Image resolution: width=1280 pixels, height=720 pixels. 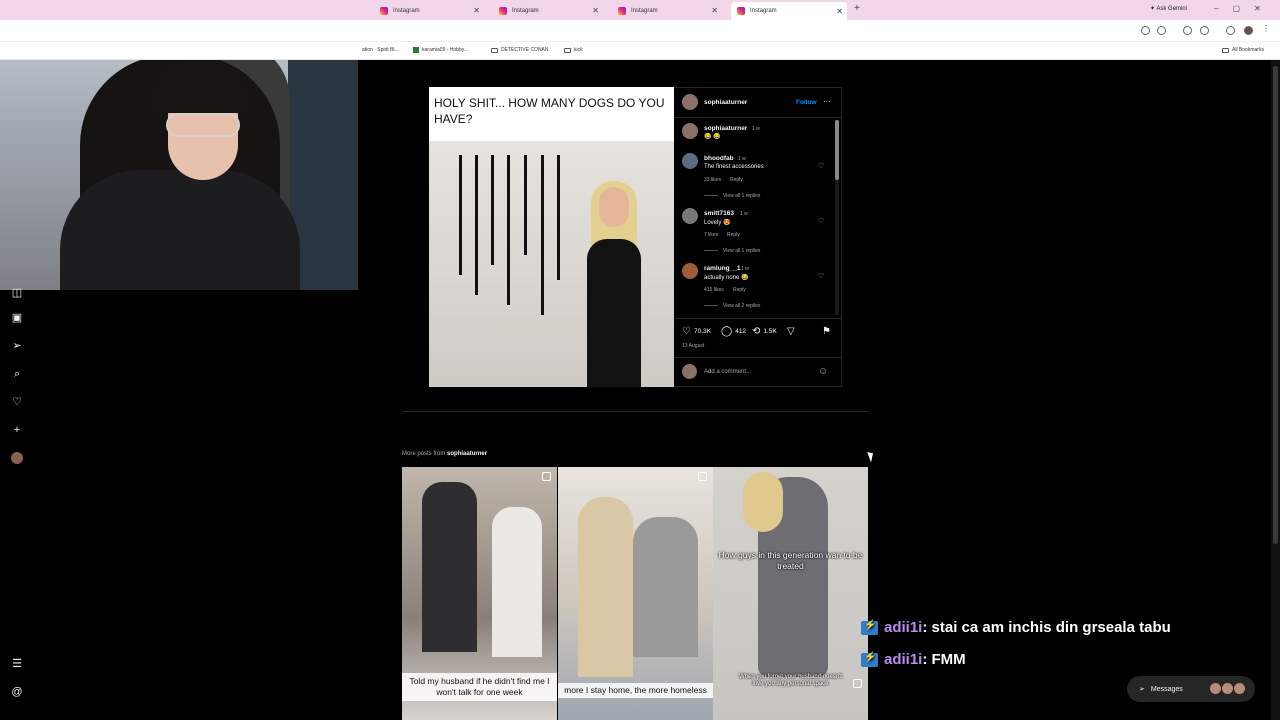 What do you see at coordinates (725, 128) in the screenshot?
I see `comment-username: sophiaaturner` at bounding box center [725, 128].